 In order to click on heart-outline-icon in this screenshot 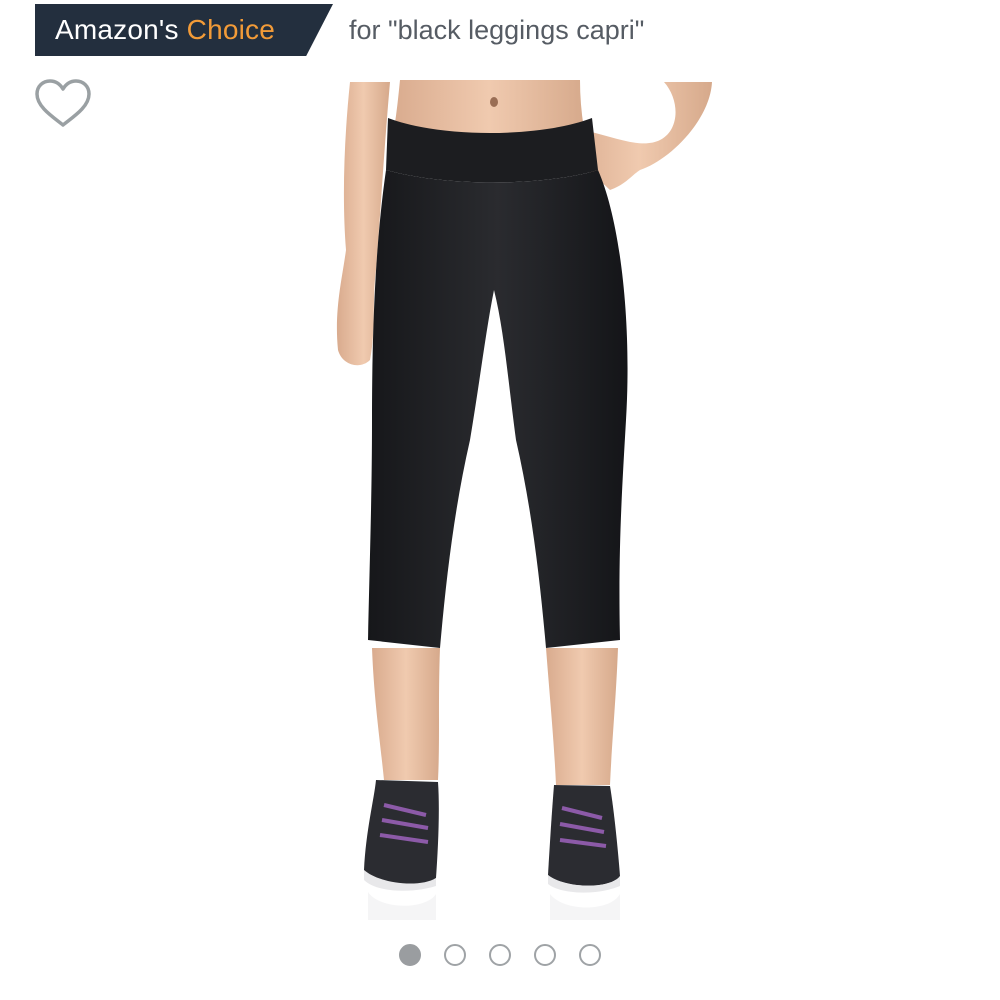, I will do `click(63, 103)`.